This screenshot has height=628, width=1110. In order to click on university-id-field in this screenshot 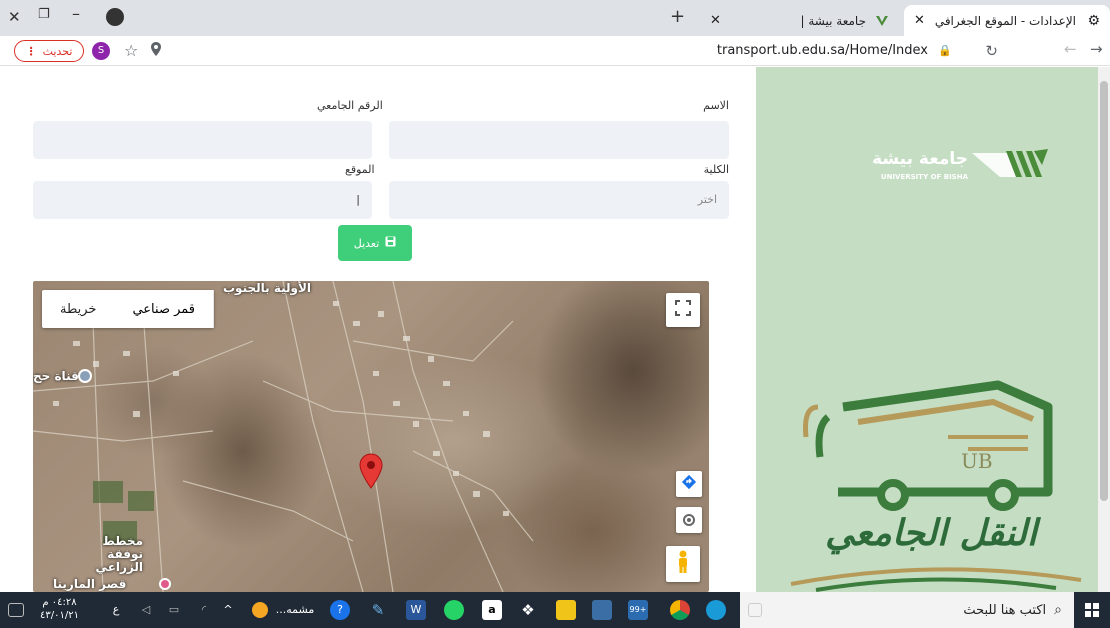, I will do `click(202, 140)`.